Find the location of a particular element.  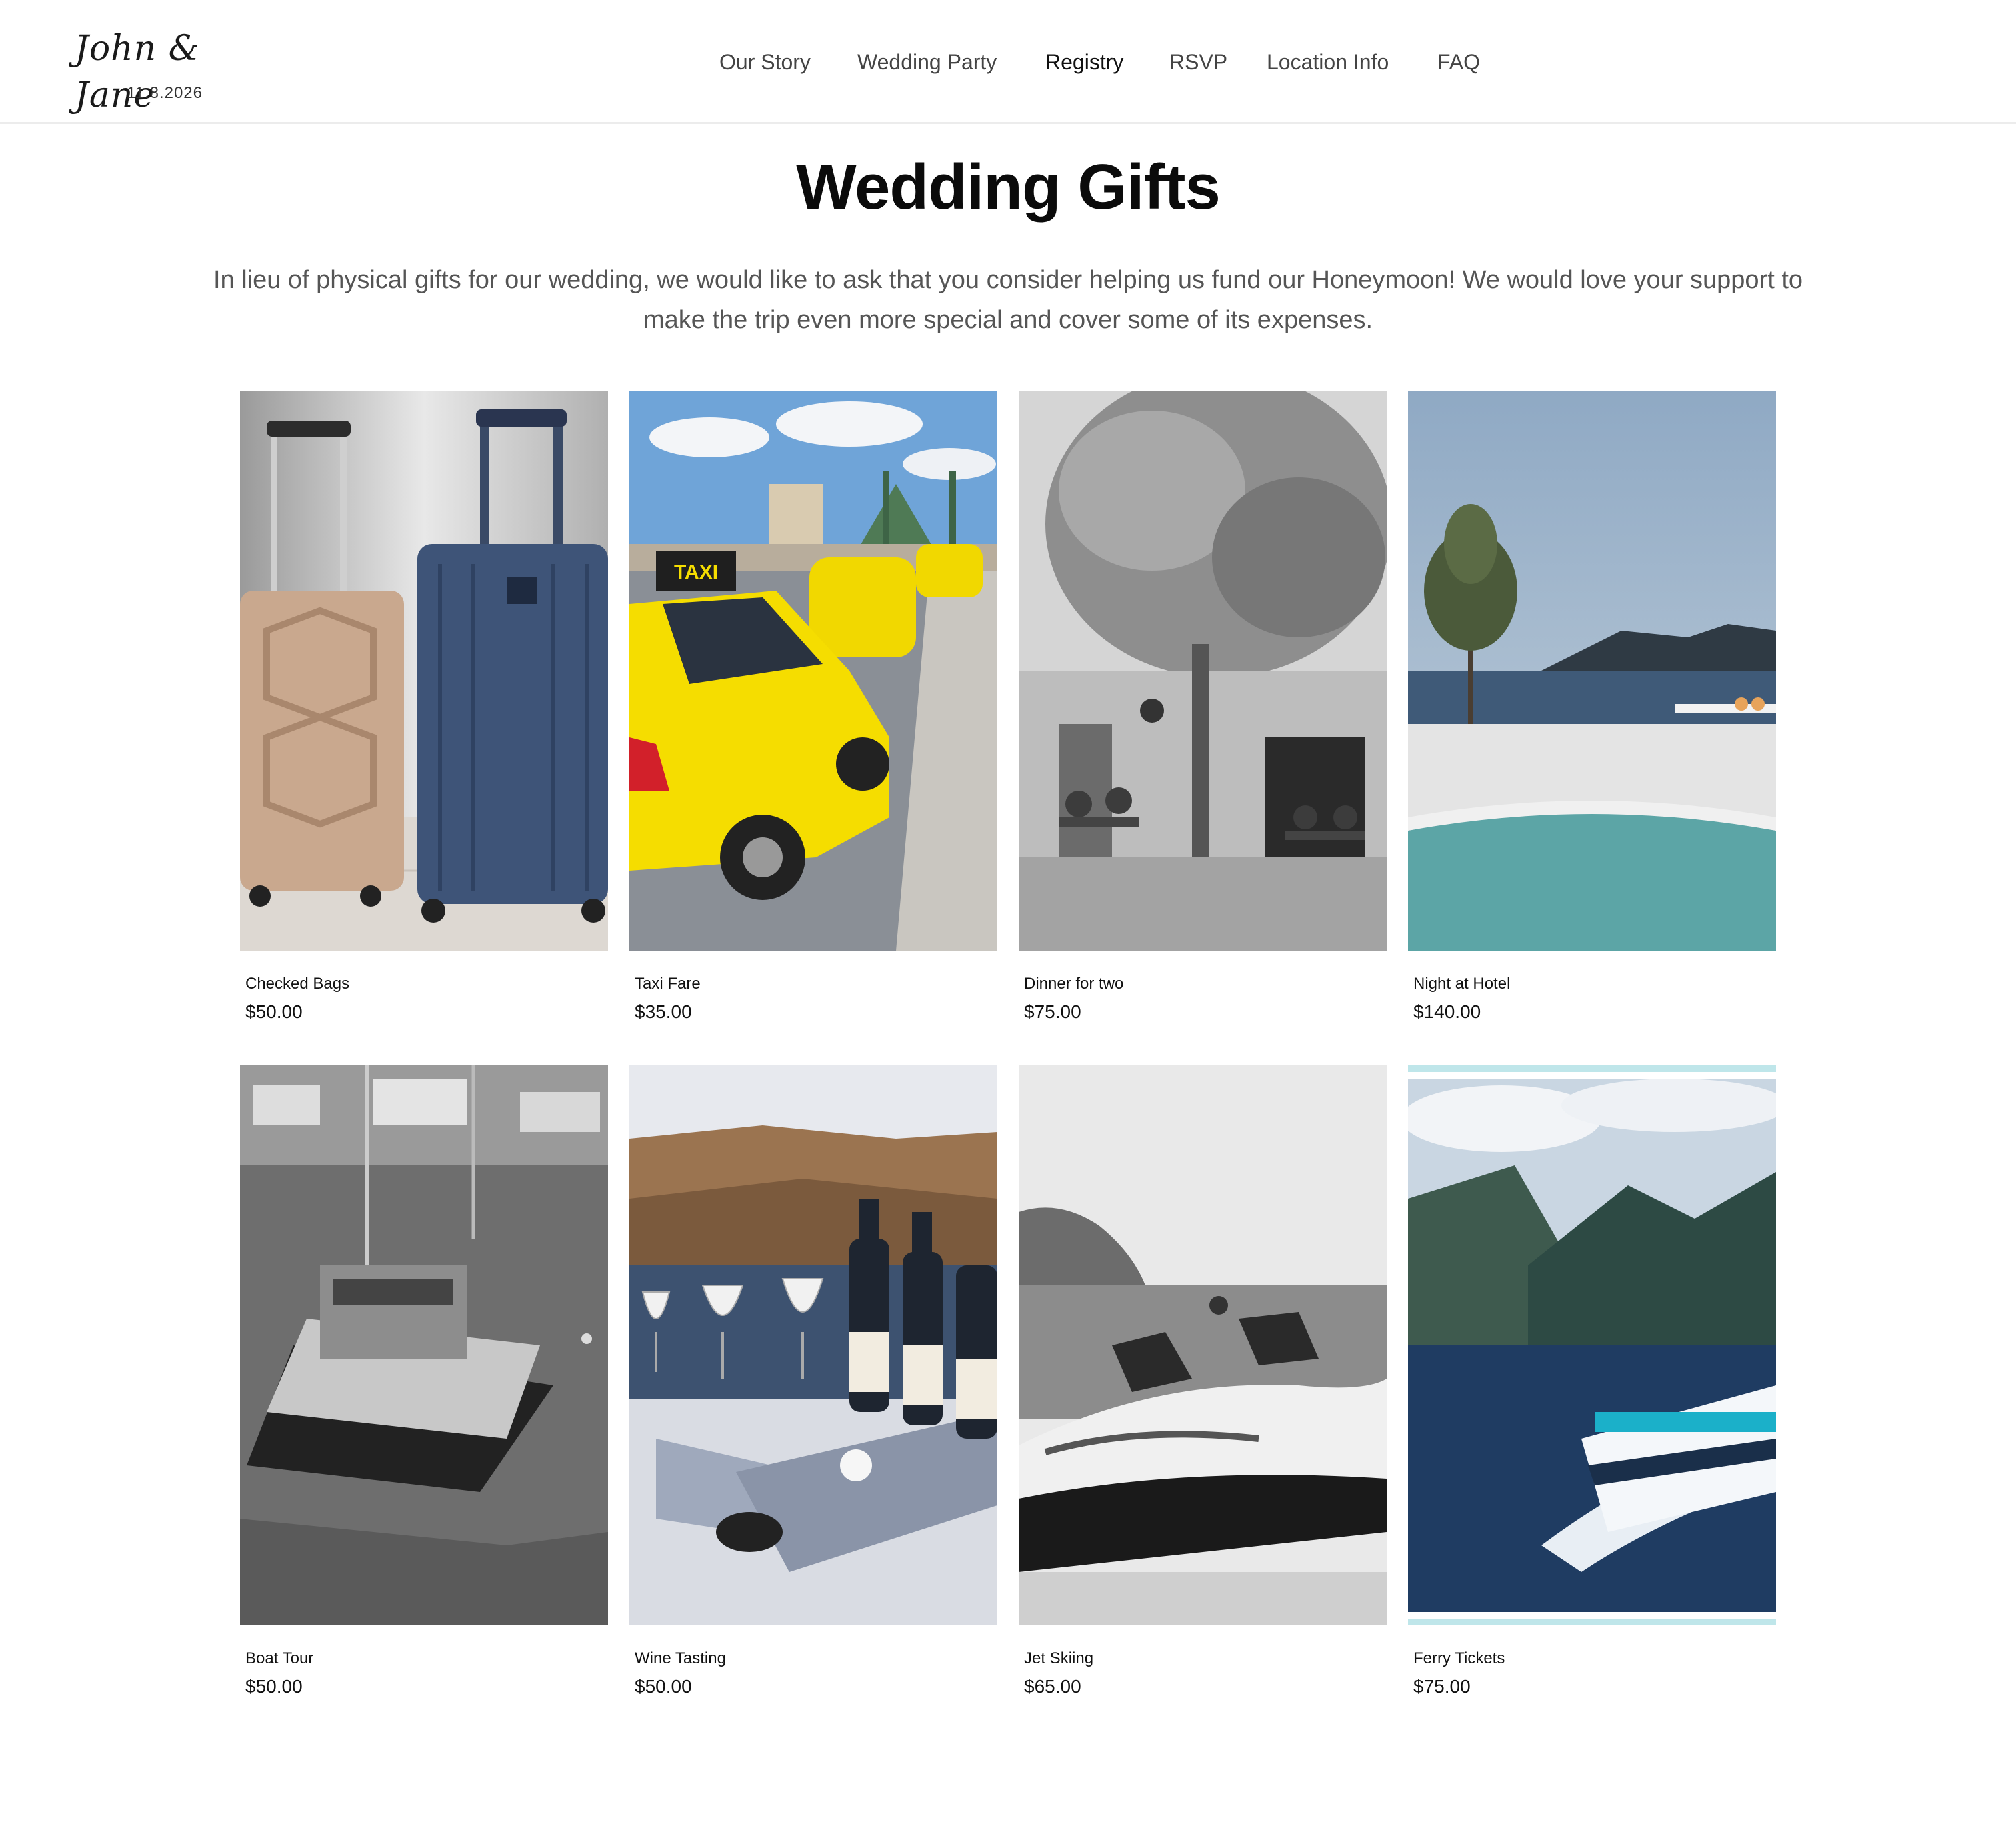

nav-rsvp: RSVP is located at coordinates (1198, 62).